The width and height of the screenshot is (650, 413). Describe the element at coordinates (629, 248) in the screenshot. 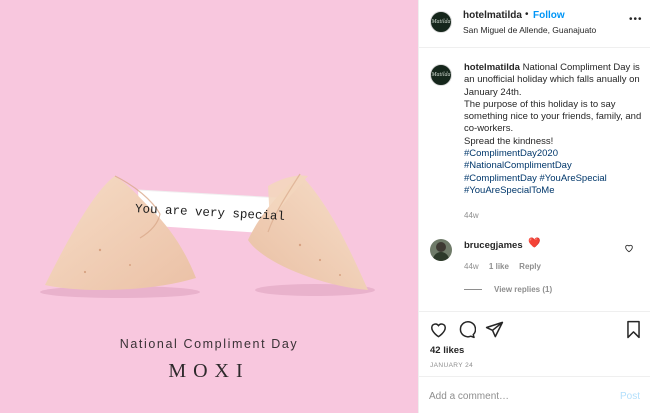

I see `heart-outline-icon` at that location.